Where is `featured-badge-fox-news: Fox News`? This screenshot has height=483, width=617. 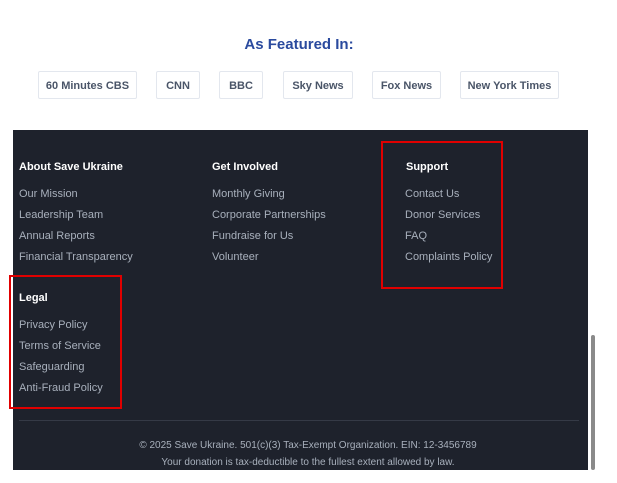 featured-badge-fox-news: Fox News is located at coordinates (406, 85).